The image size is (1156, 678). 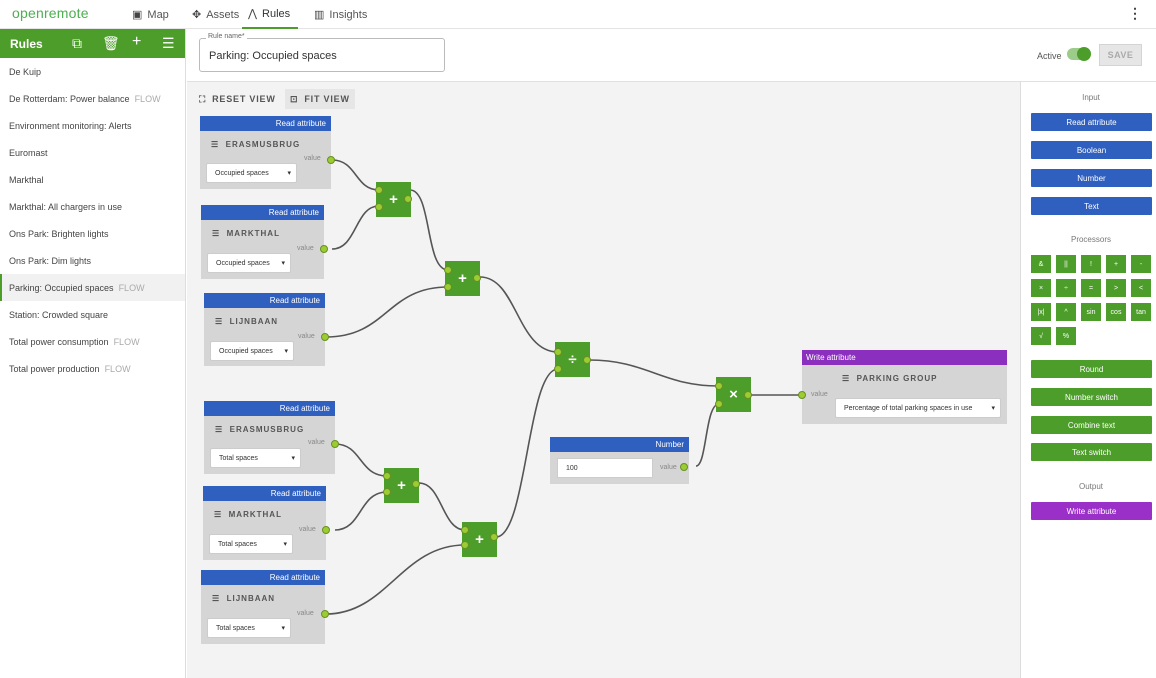 What do you see at coordinates (1091, 511) in the screenshot?
I see `palette-write-attribute: Write attribute` at bounding box center [1091, 511].